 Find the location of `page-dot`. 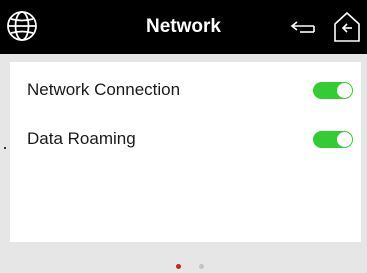

page-dot is located at coordinates (201, 266).